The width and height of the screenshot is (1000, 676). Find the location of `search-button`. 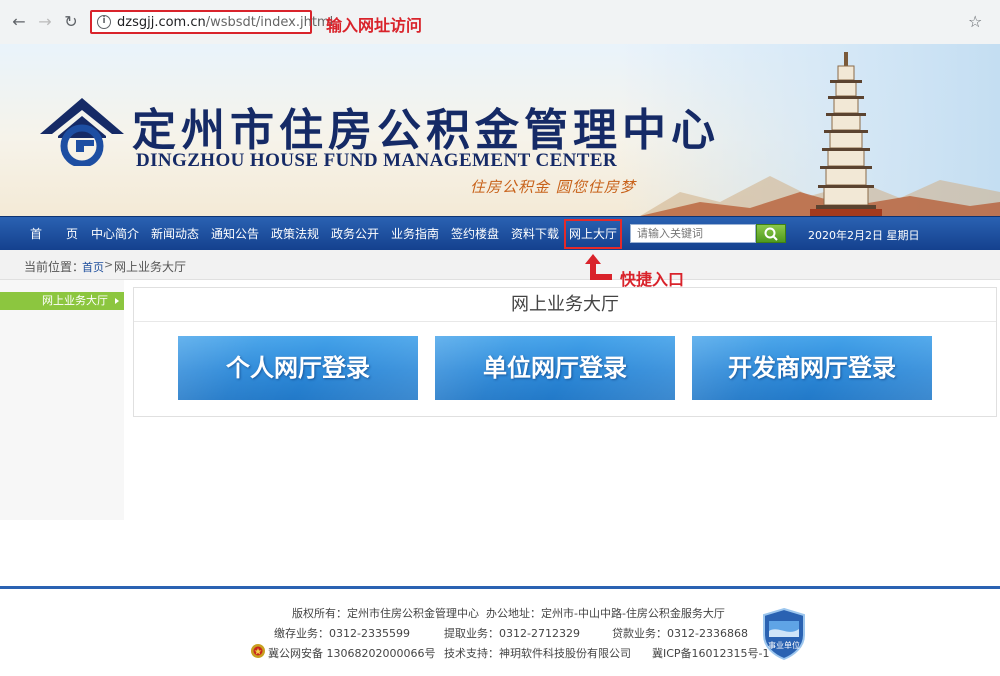

search-button is located at coordinates (771, 233).